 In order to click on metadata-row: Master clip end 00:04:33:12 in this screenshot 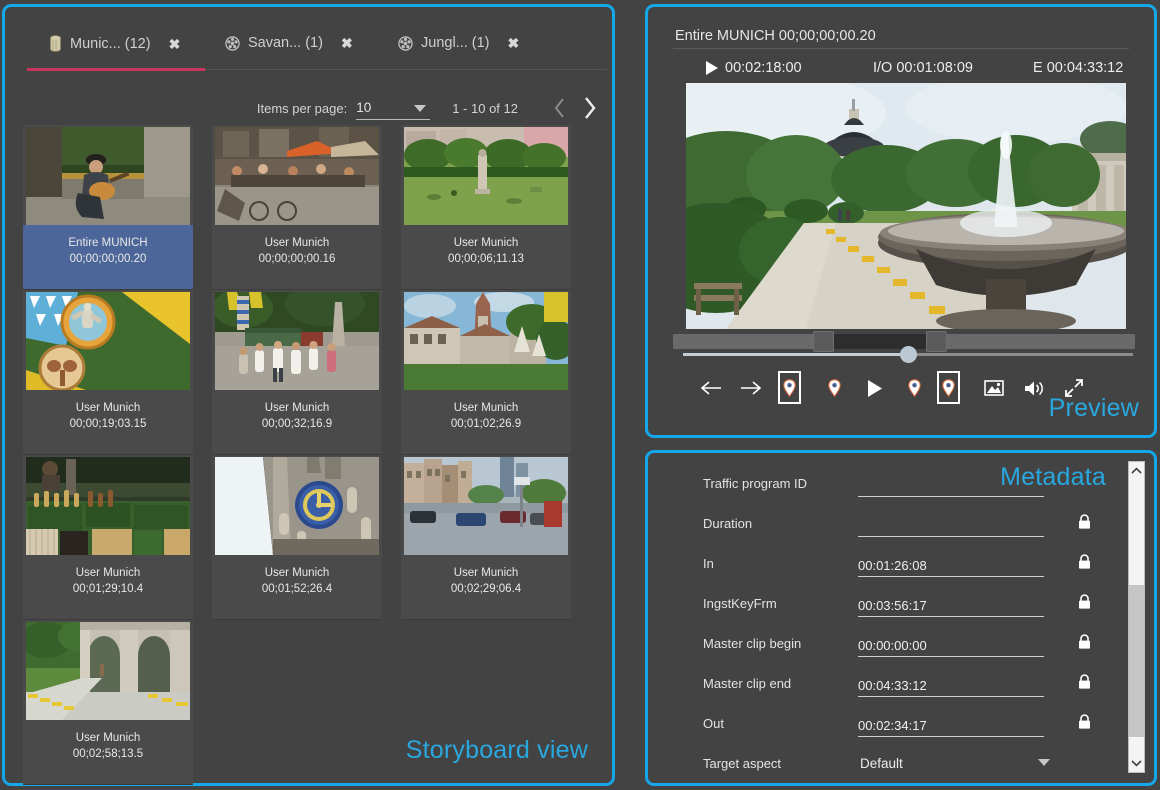, I will do `click(883, 683)`.